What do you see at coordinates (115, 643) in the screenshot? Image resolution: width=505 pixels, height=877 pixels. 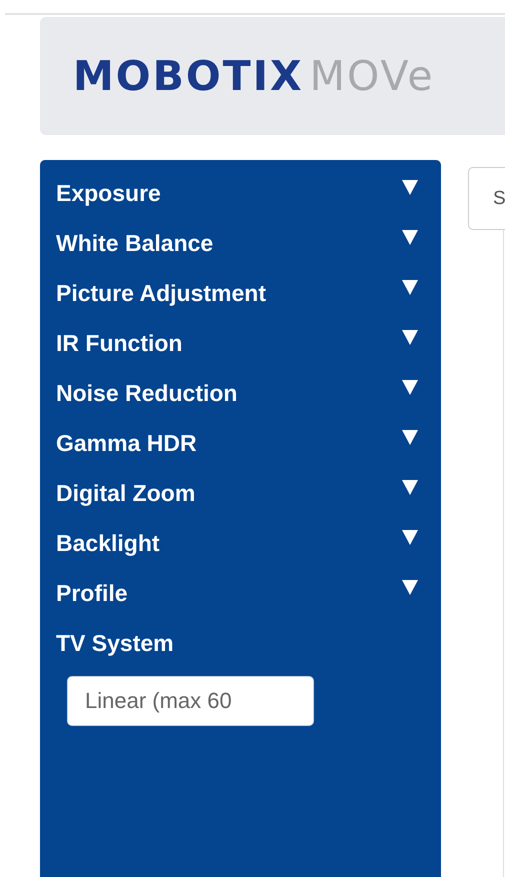 I see `section-label: TV System` at bounding box center [115, 643].